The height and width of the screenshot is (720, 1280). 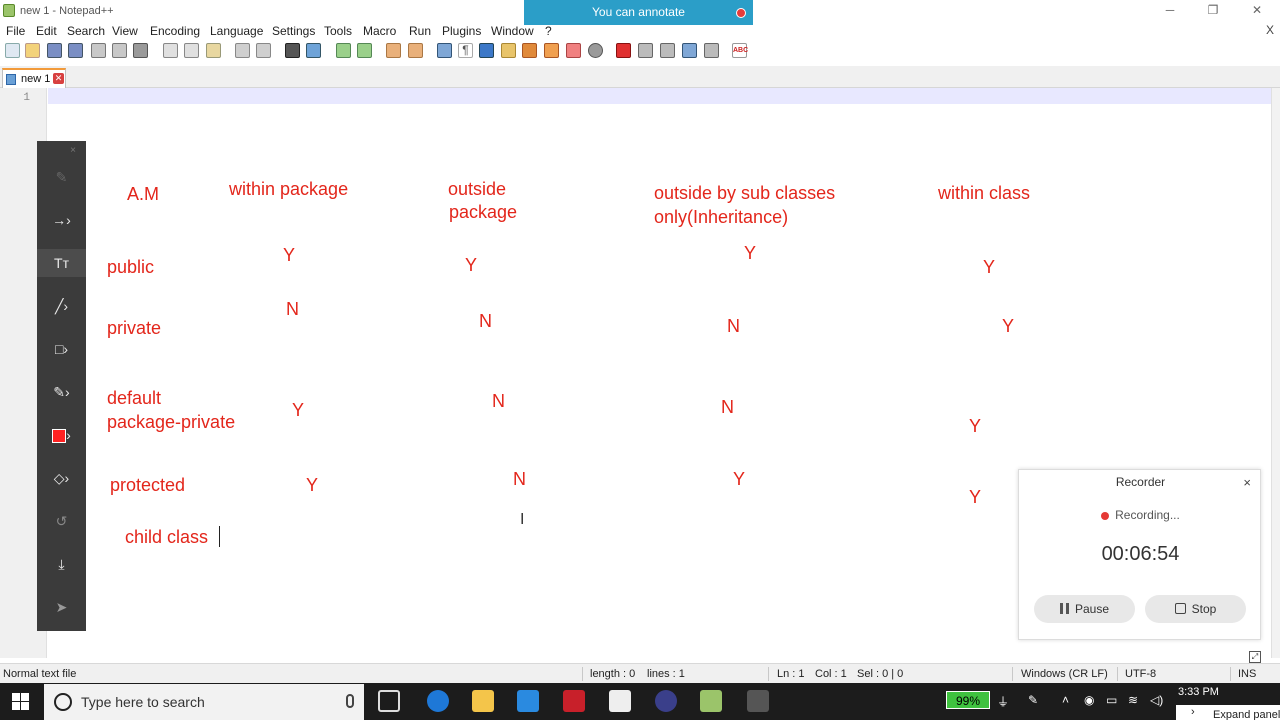 What do you see at coordinates (645, 50) in the screenshot?
I see `stop-macro-icon` at bounding box center [645, 50].